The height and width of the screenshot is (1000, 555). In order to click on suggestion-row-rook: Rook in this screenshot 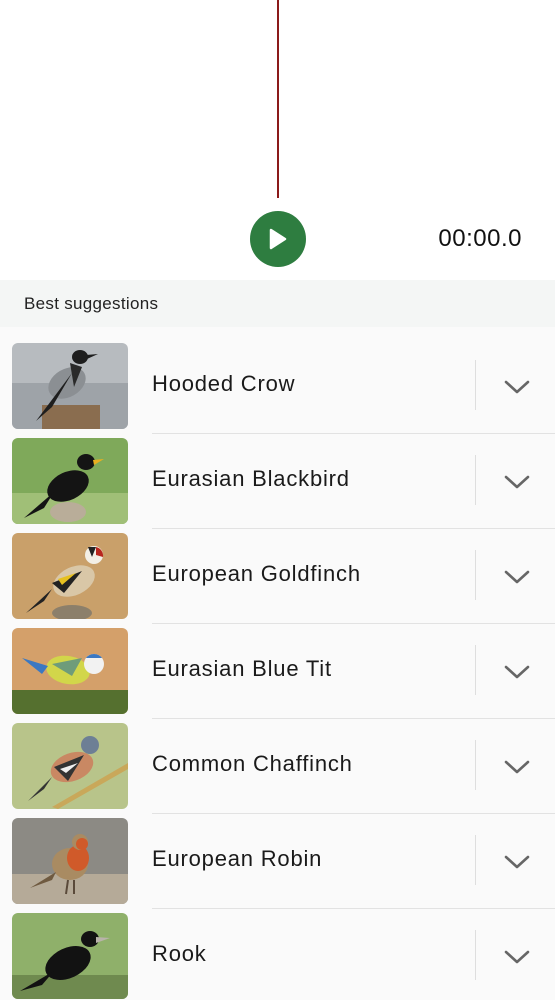, I will do `click(277, 948)`.